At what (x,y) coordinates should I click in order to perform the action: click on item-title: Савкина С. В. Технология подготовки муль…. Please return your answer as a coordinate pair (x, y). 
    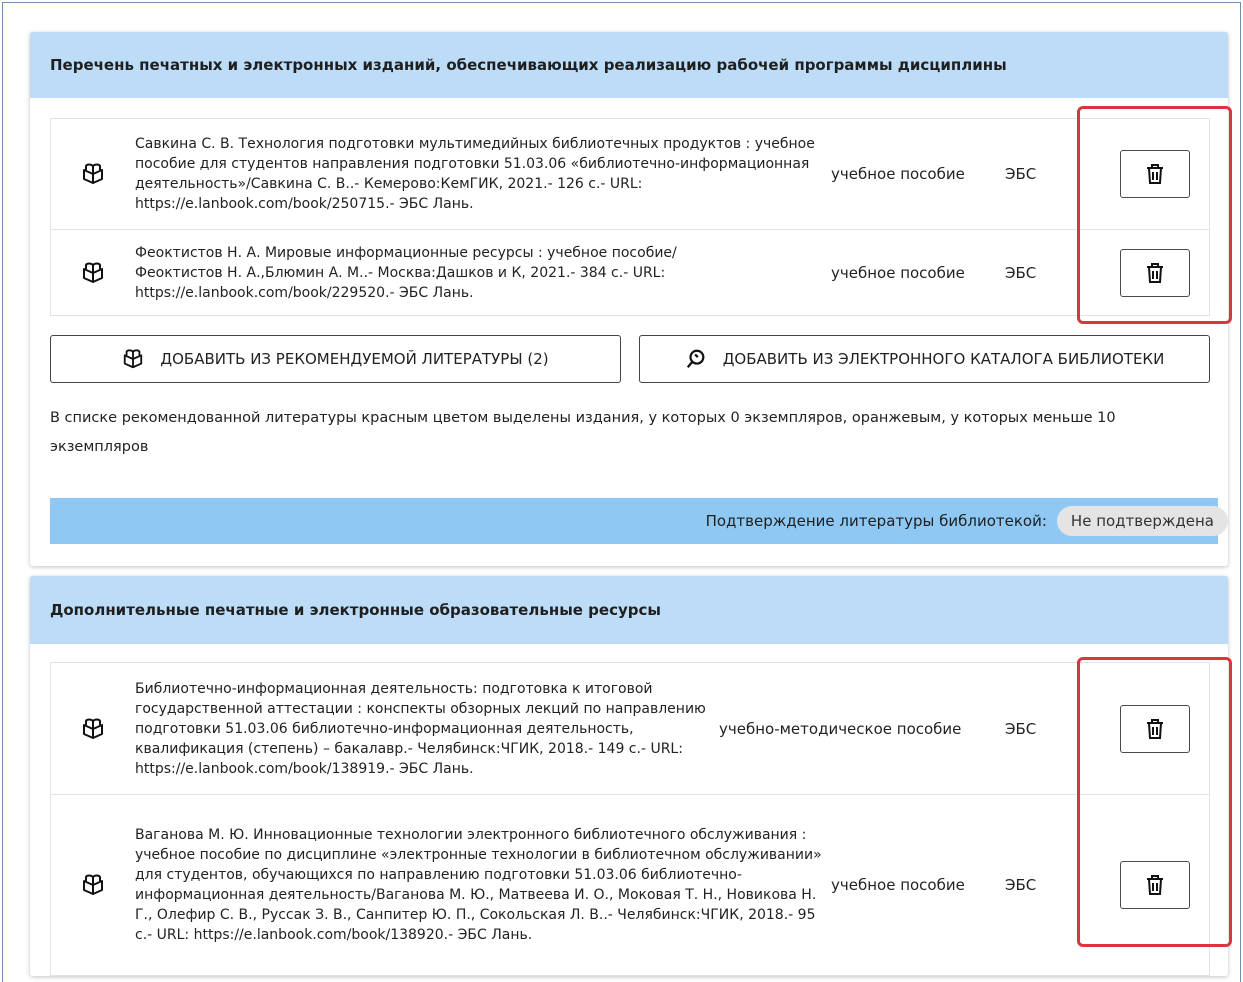
    Looking at the image, I should click on (475, 174).